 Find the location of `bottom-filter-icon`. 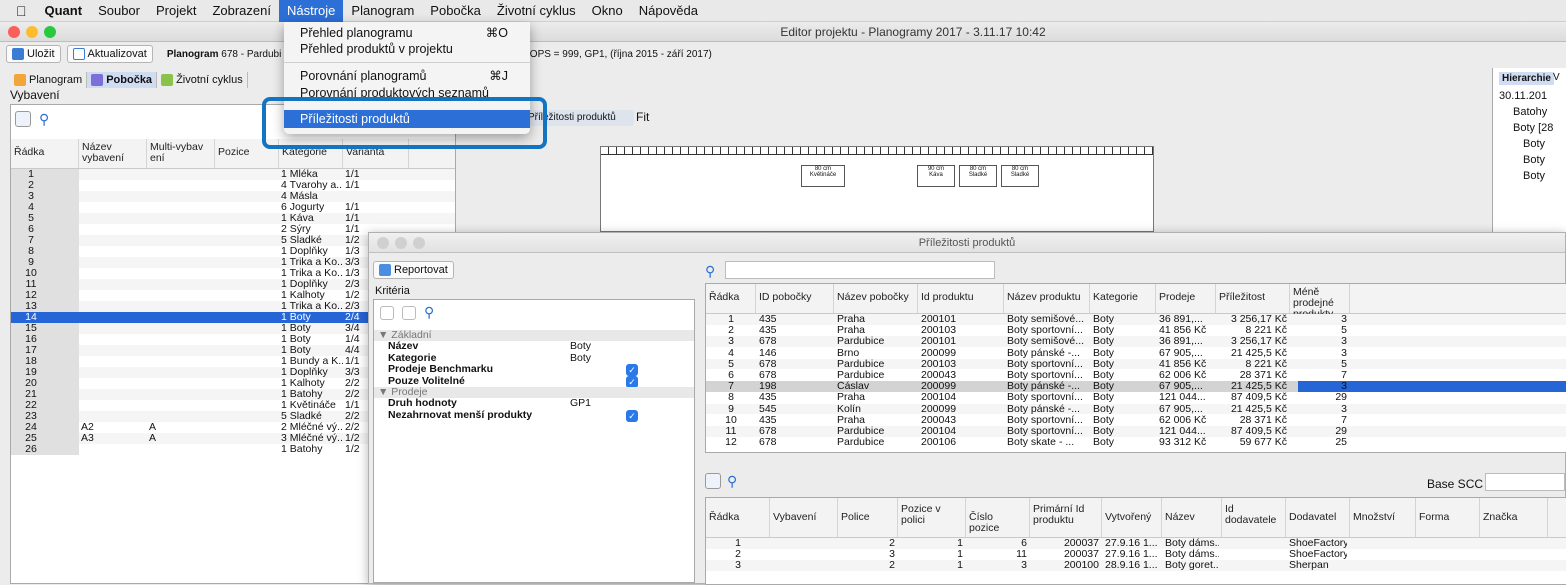

bottom-filter-icon is located at coordinates (713, 481).